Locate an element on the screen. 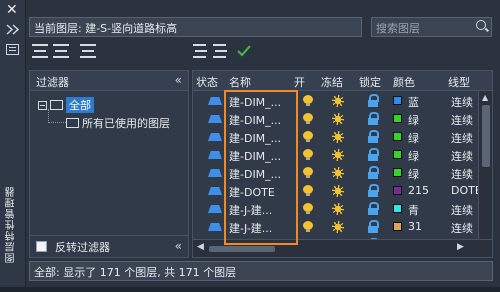 The height and width of the screenshot is (292, 500). vertical-scroll-thumb is located at coordinates (486, 136).